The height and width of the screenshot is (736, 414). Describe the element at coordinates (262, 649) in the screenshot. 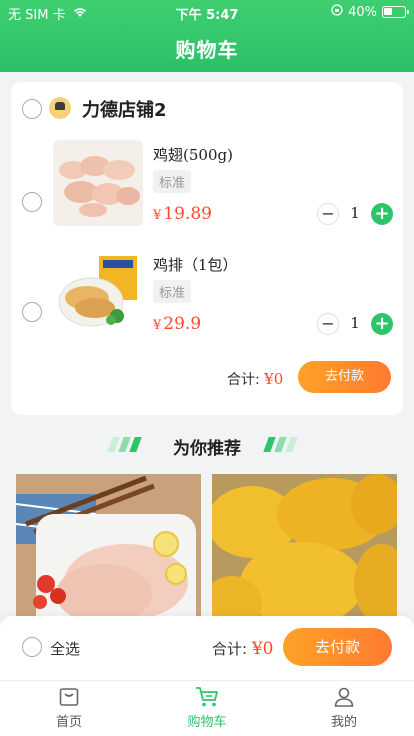

I see `cart-total-value: ¥0` at that location.